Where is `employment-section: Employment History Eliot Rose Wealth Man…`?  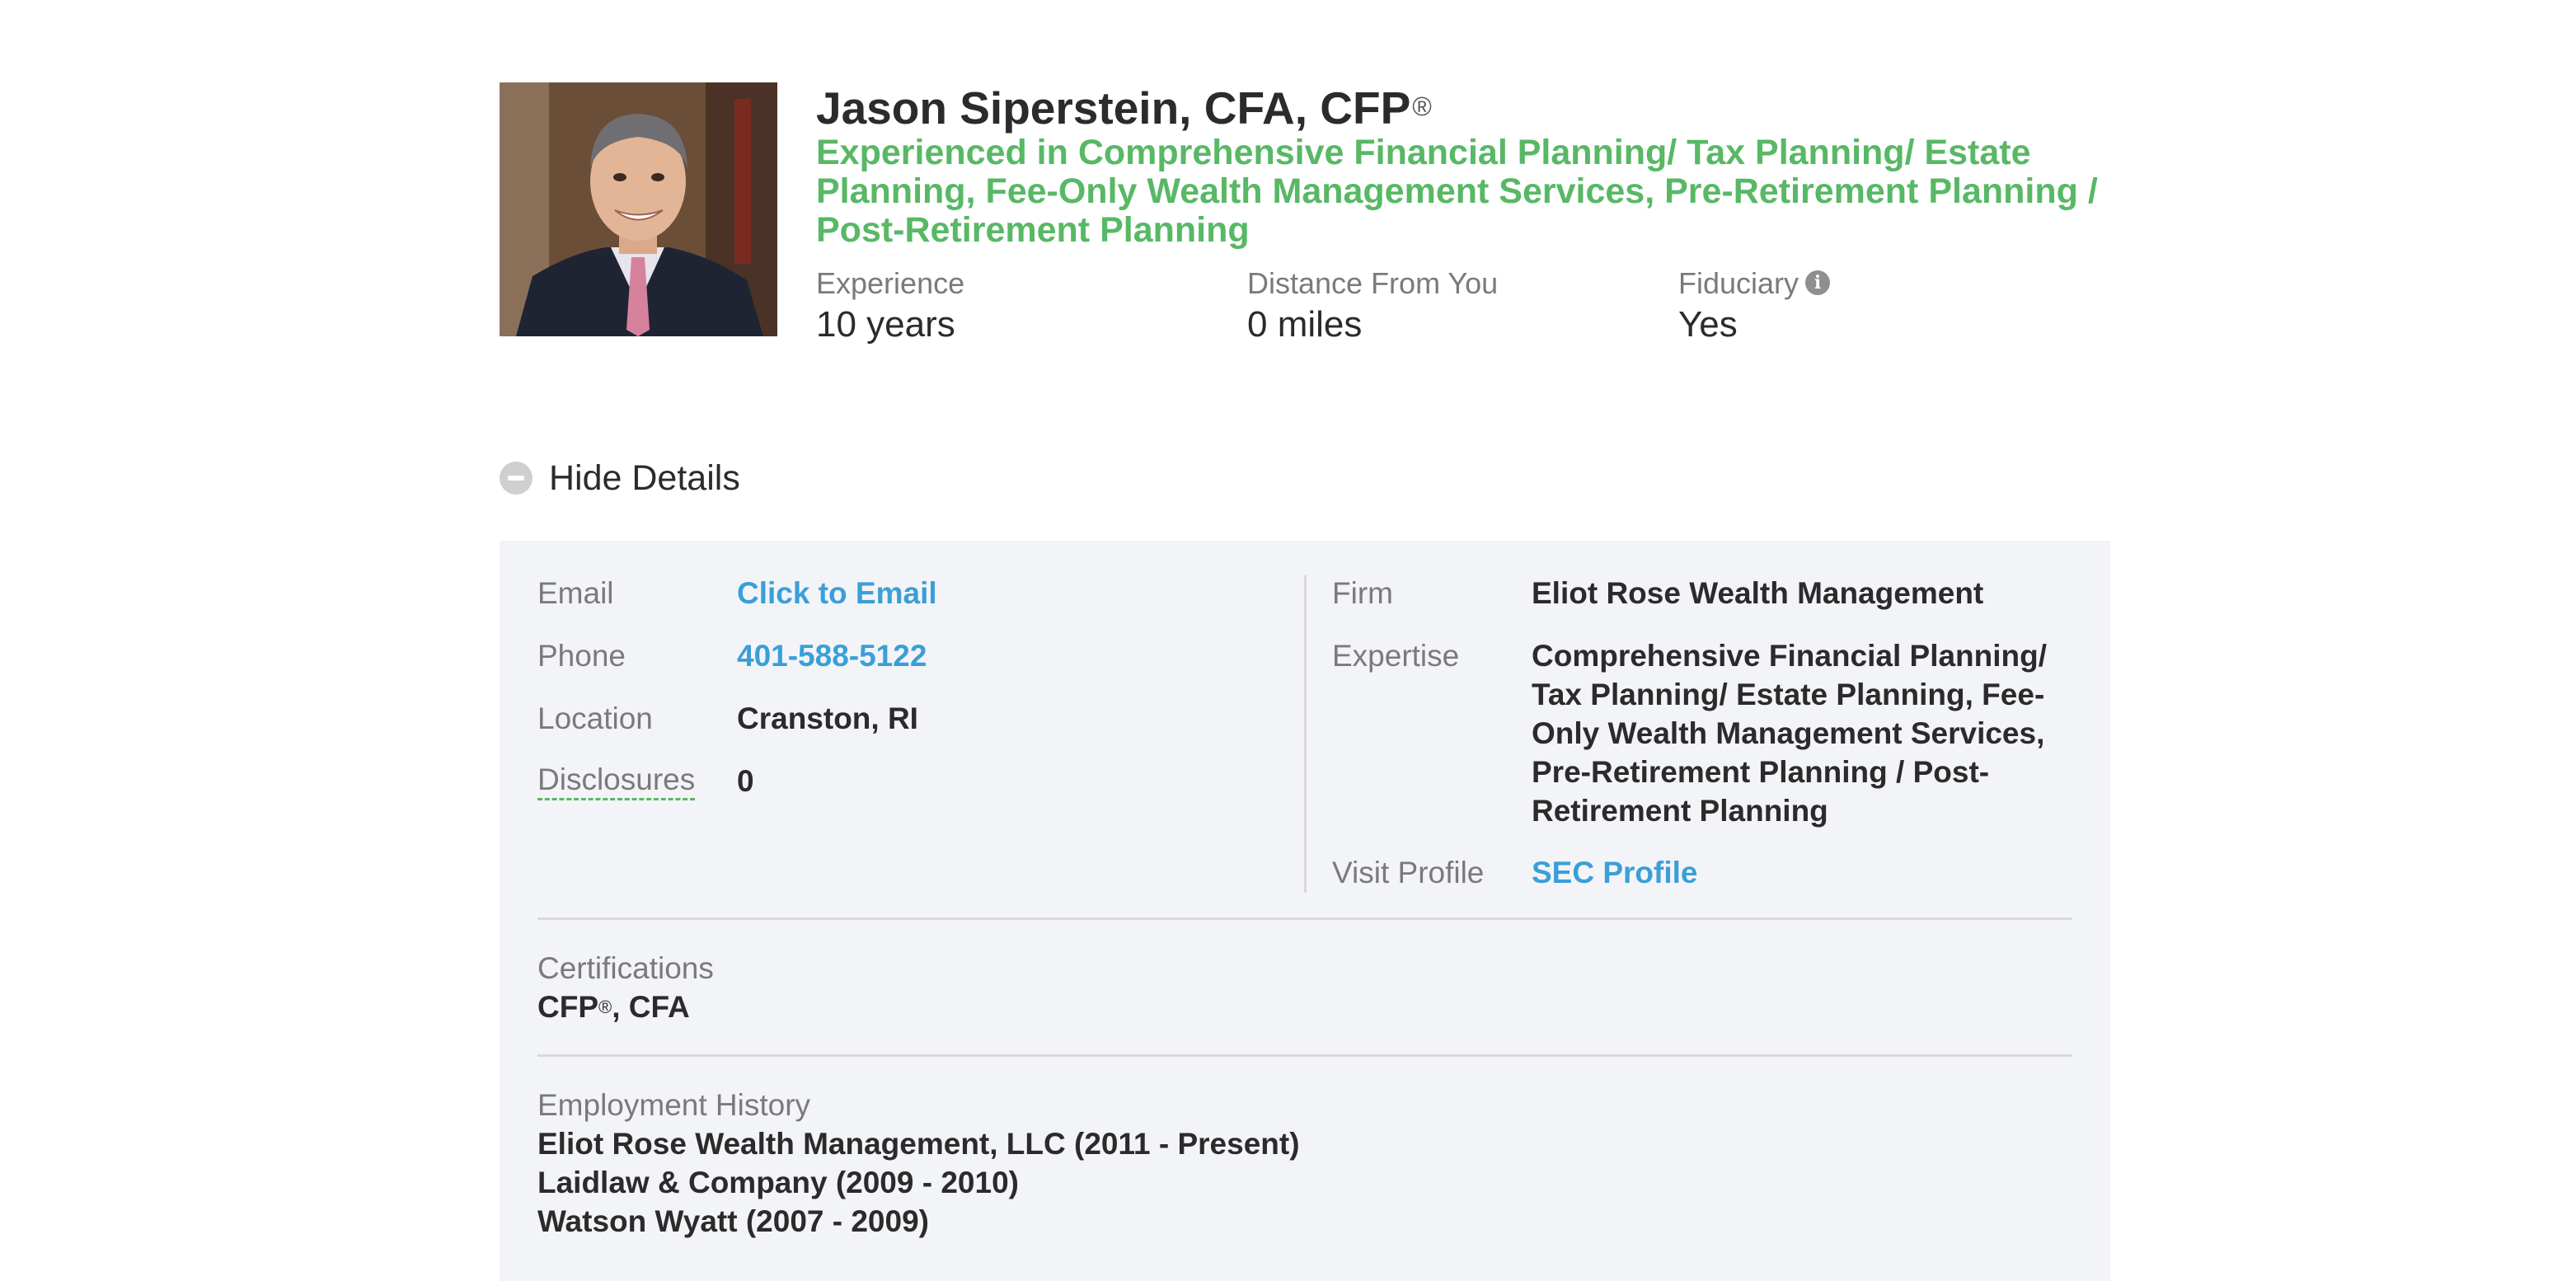 employment-section: Employment History Eliot Rose Wealth Man… is located at coordinates (1238, 1163).